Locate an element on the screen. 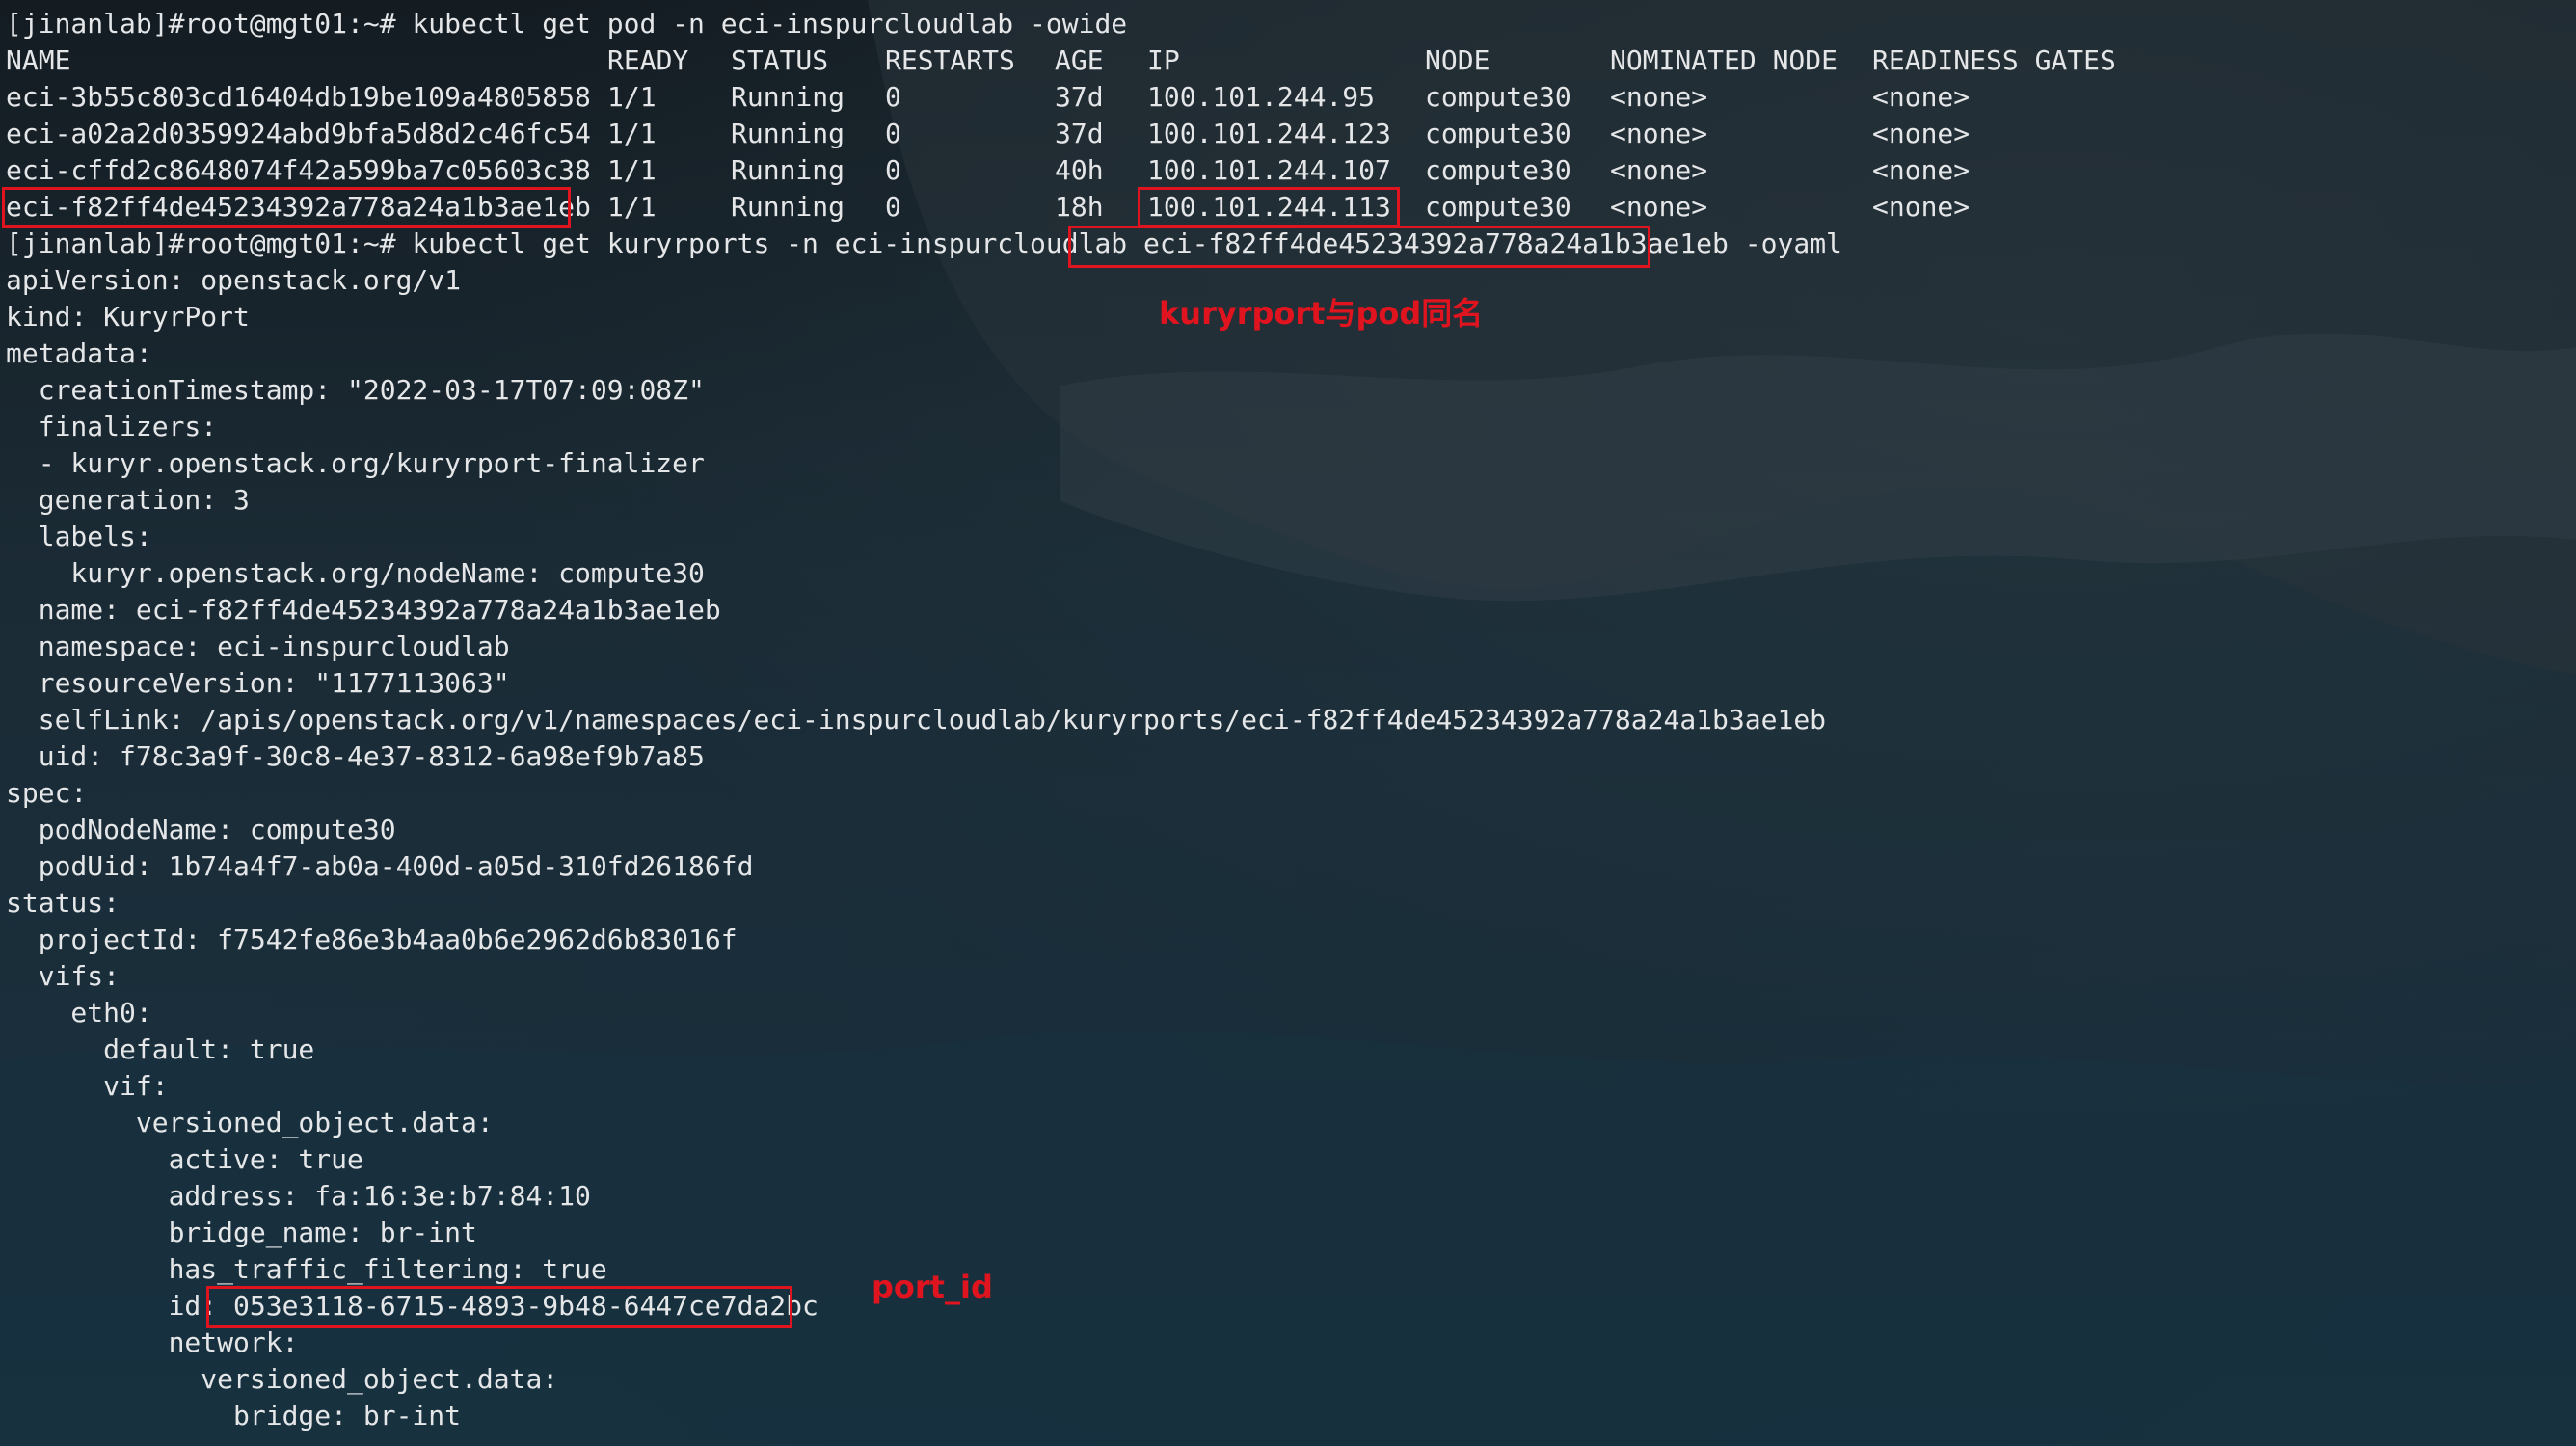  header-node: NODE is located at coordinates (1458, 60).